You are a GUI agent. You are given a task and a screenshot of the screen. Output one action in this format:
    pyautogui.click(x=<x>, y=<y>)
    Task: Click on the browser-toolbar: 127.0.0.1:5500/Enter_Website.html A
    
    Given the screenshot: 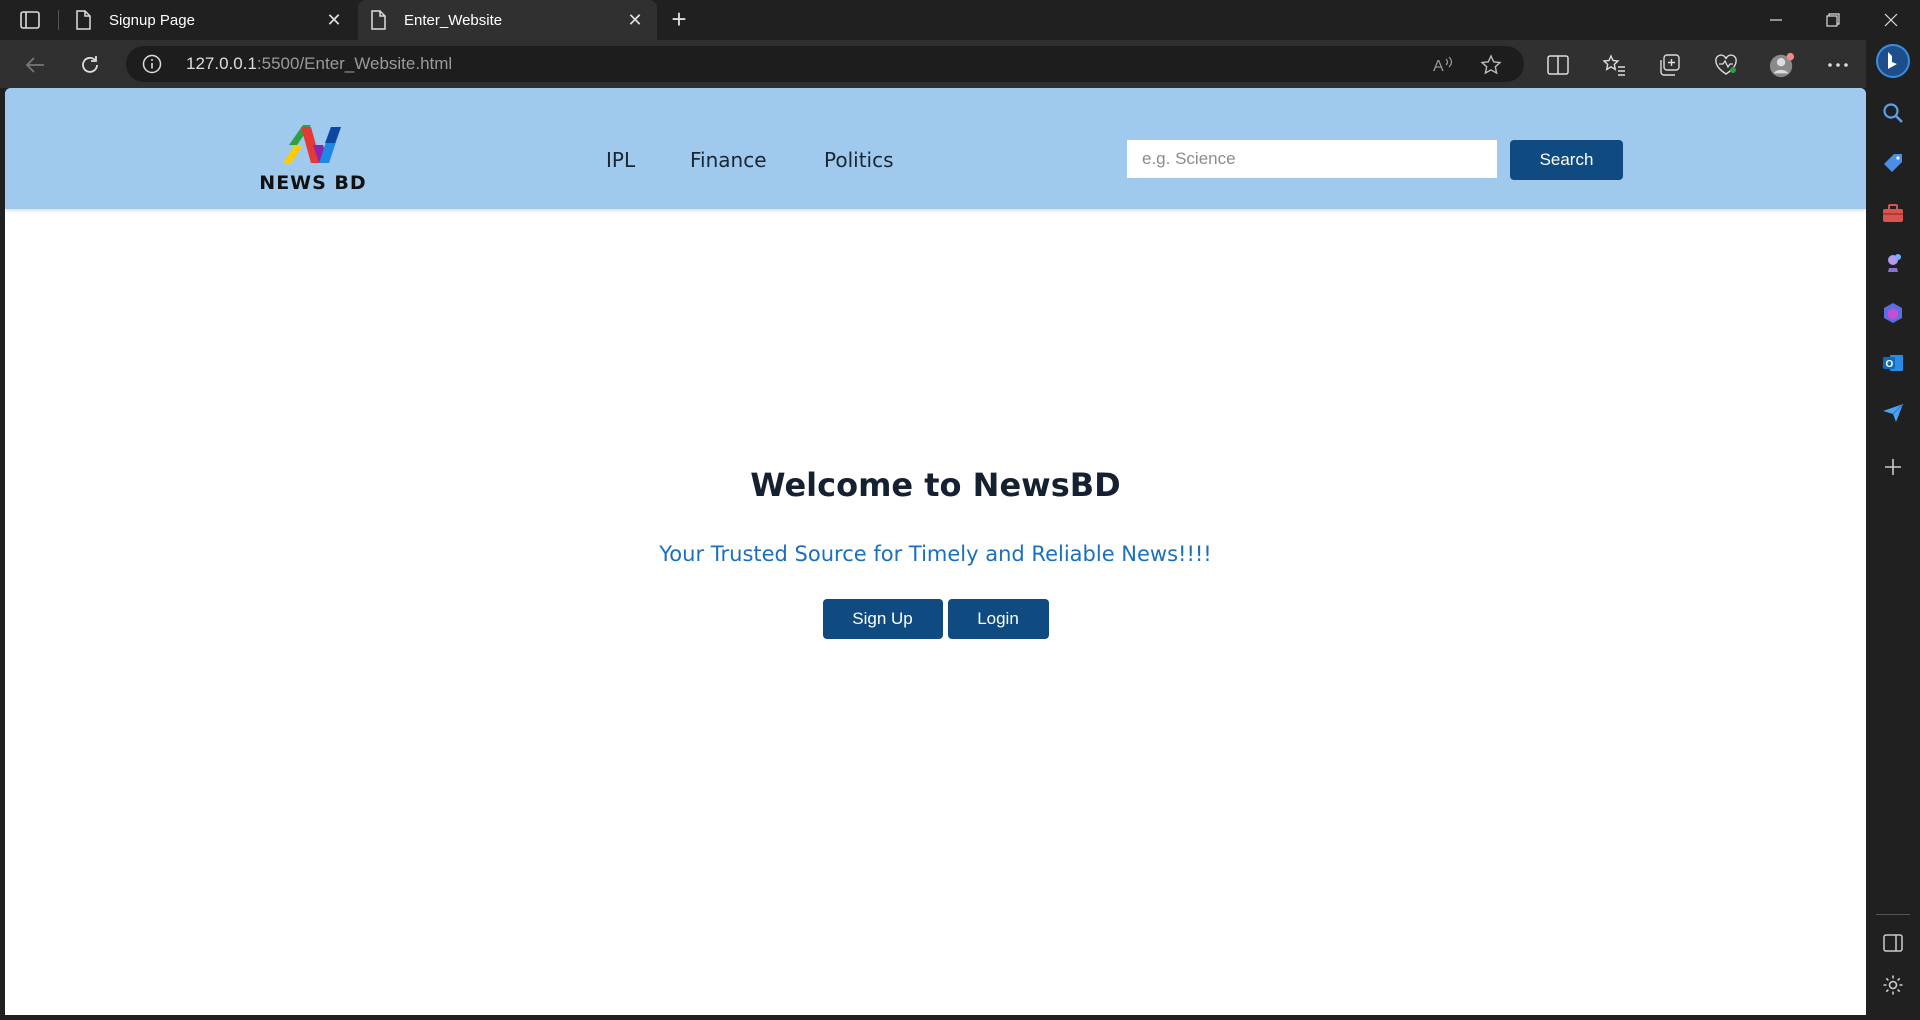 What is the action you would take?
    pyautogui.click(x=938, y=64)
    